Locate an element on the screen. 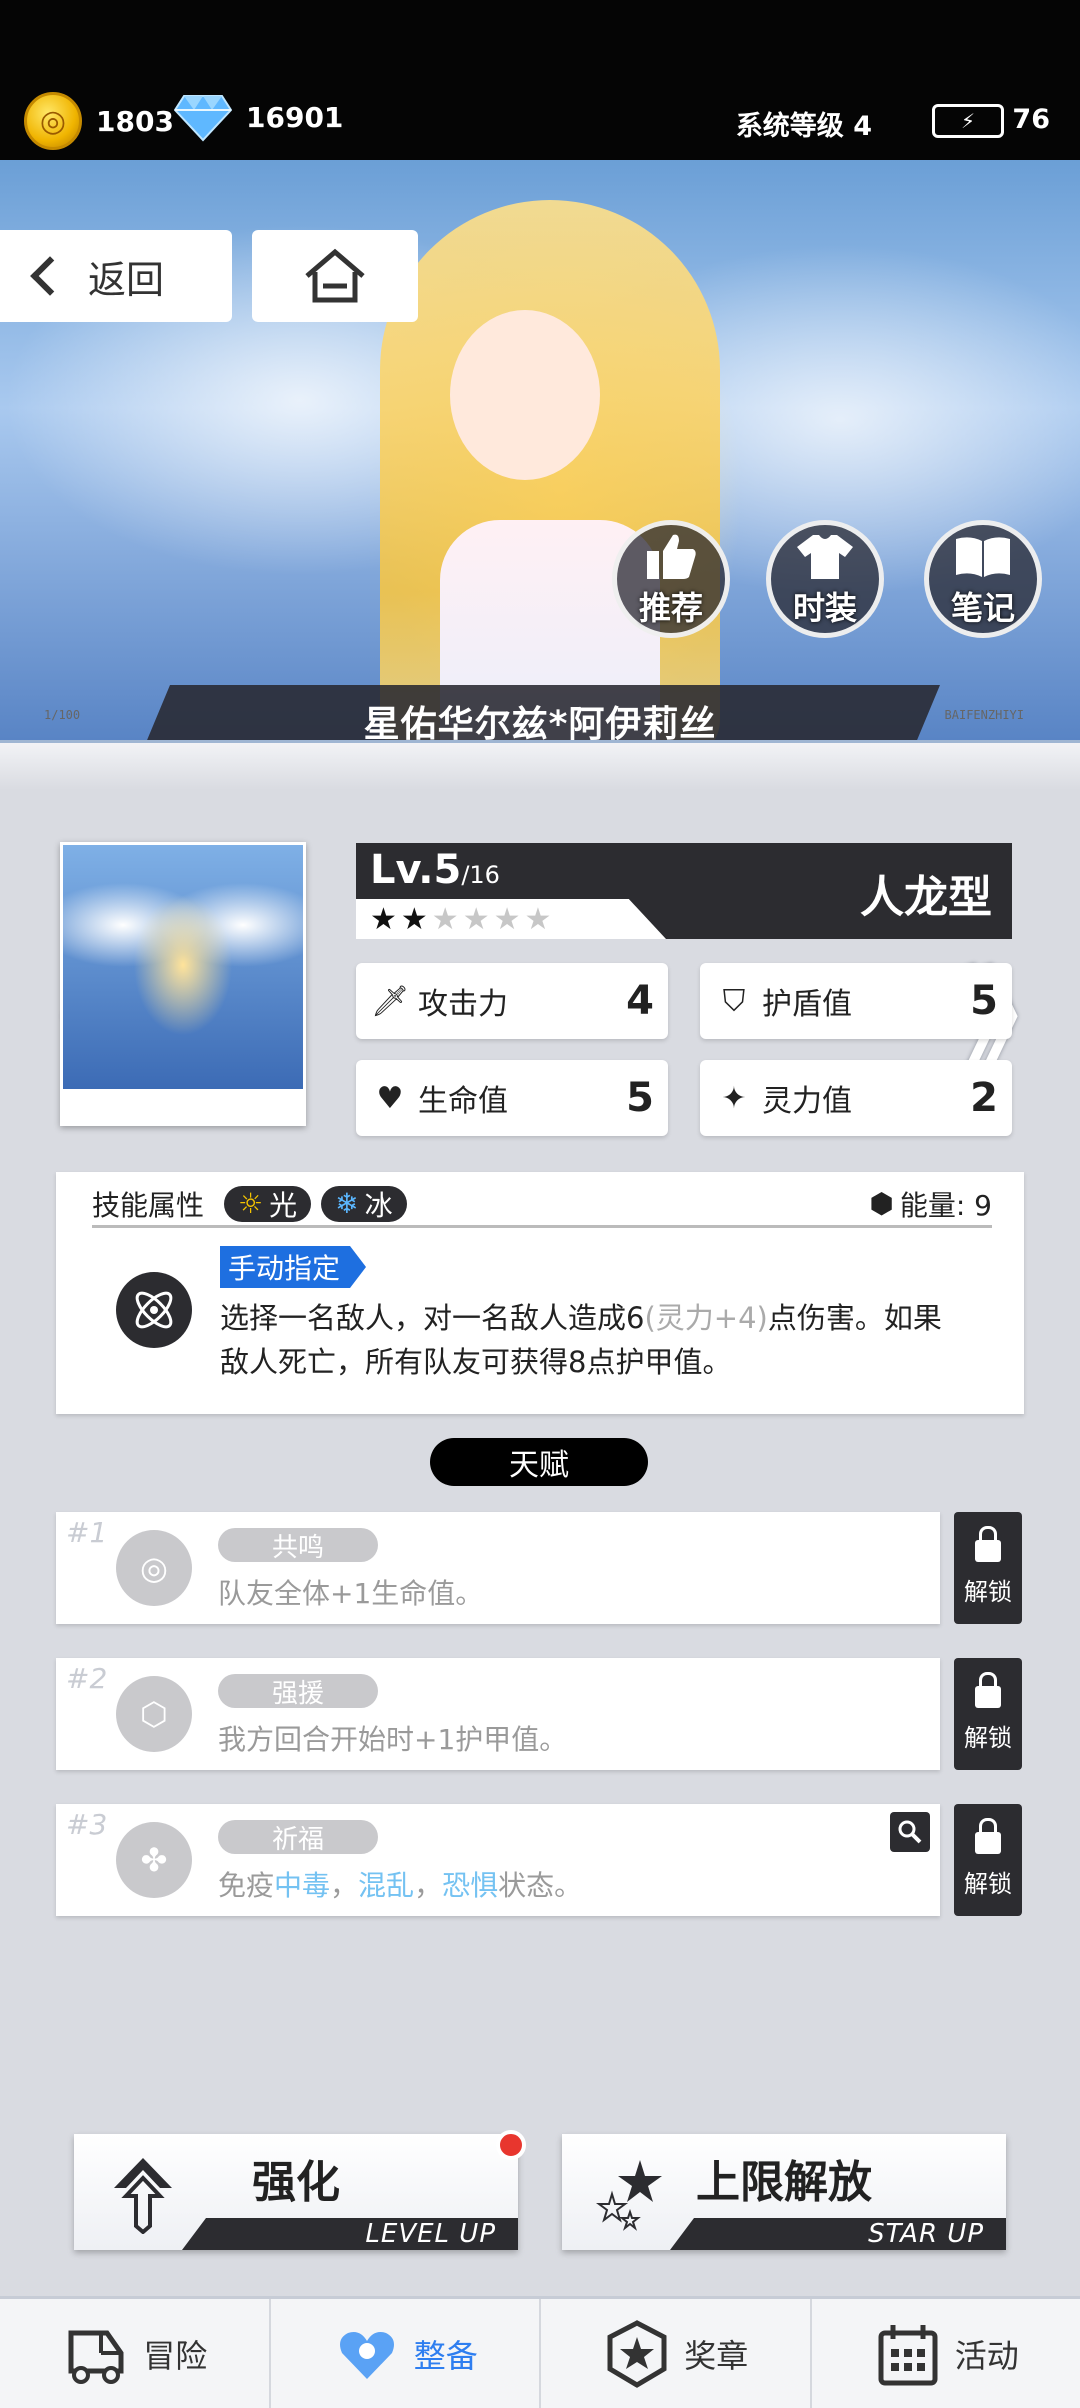 The image size is (1080, 2408). magnifier-button is located at coordinates (910, 1832).